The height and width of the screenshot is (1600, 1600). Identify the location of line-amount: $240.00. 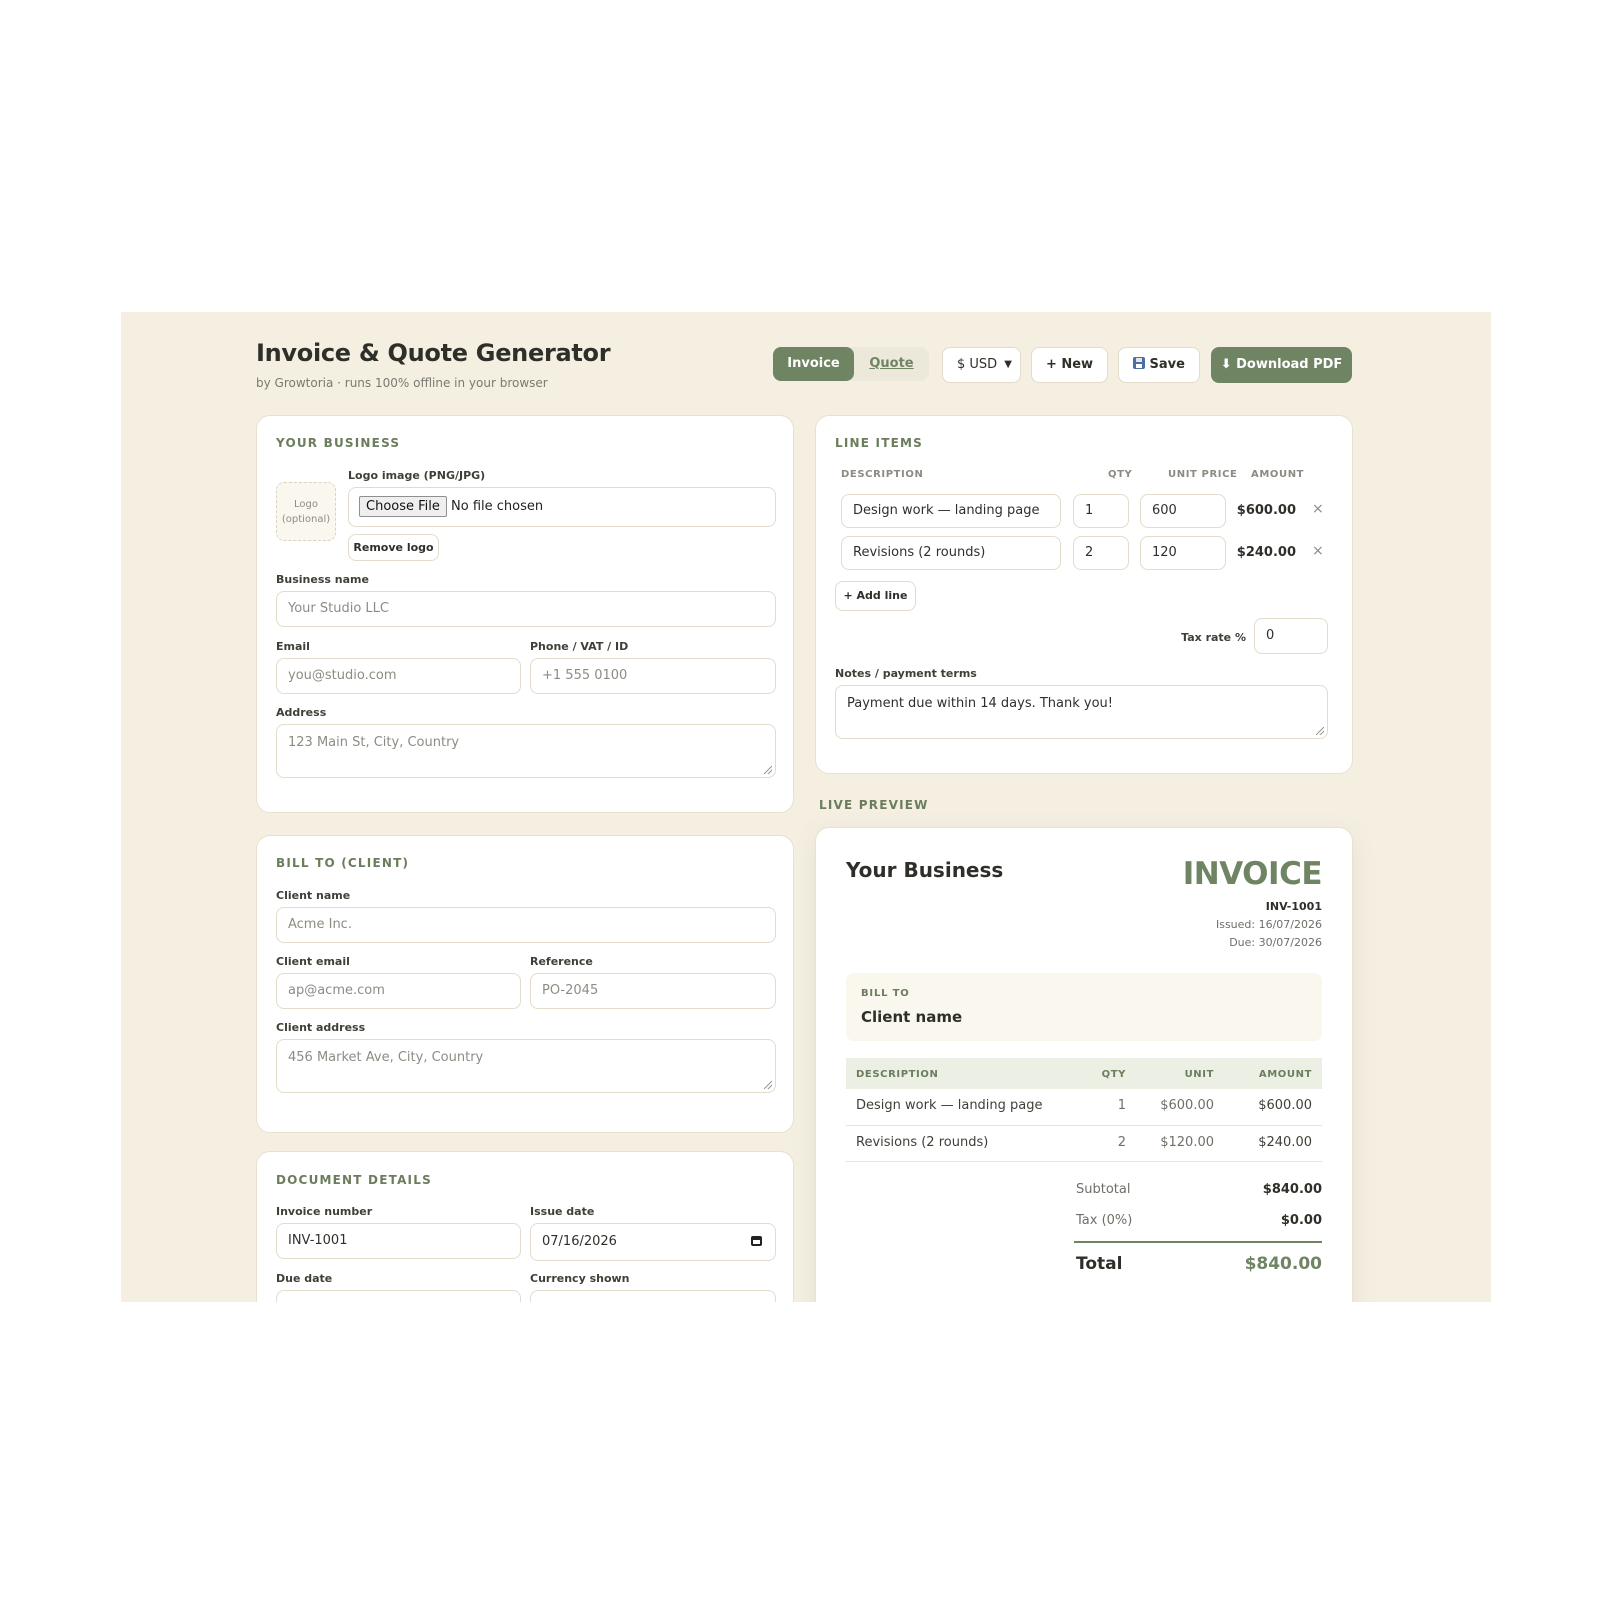
(1266, 552).